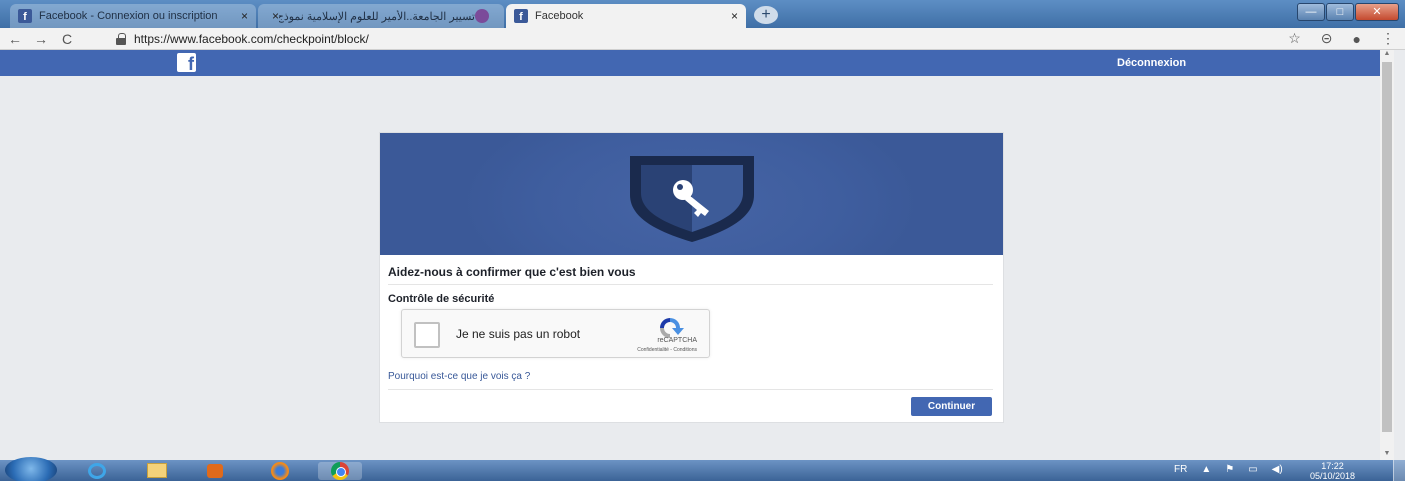 This screenshot has height=481, width=1405. Describe the element at coordinates (559, 16) in the screenshot. I see `tab-title: Facebook` at that location.